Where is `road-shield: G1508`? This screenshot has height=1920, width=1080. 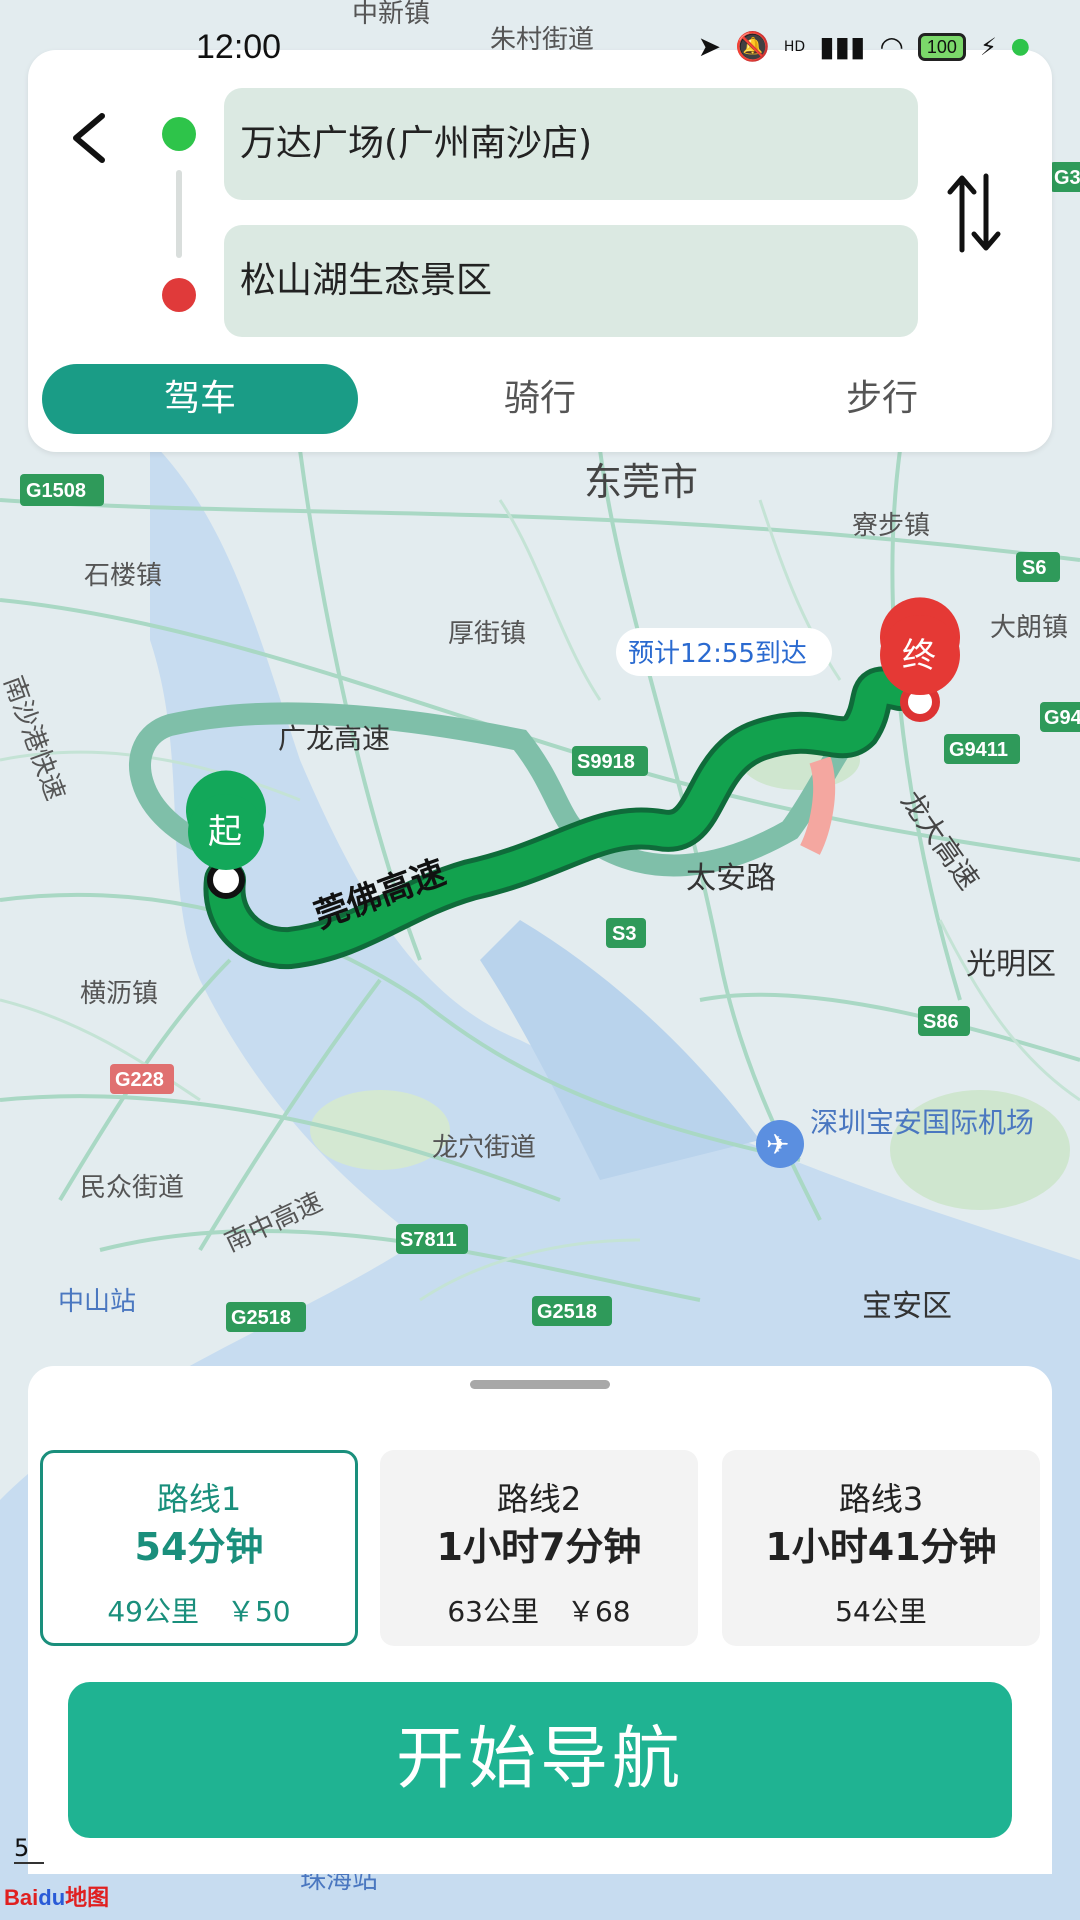 road-shield: G1508 is located at coordinates (62, 490).